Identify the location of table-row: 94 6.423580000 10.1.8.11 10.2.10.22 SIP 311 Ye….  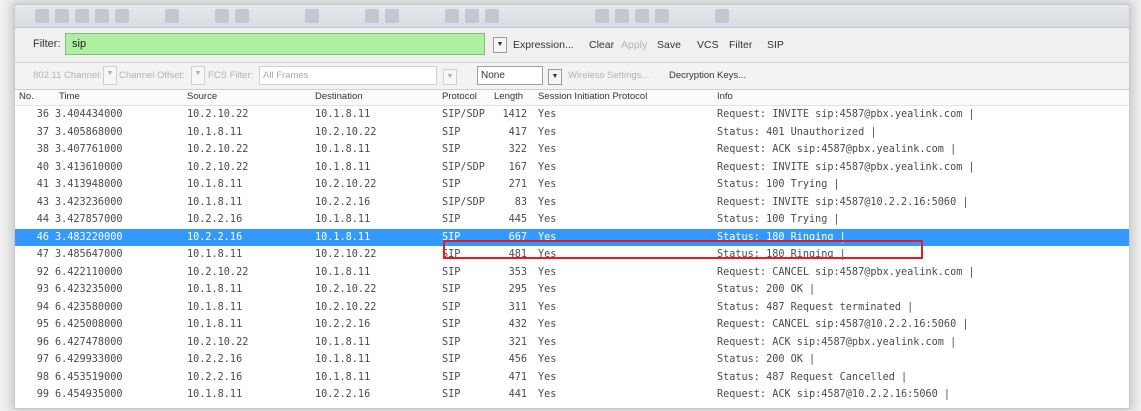
(572, 308).